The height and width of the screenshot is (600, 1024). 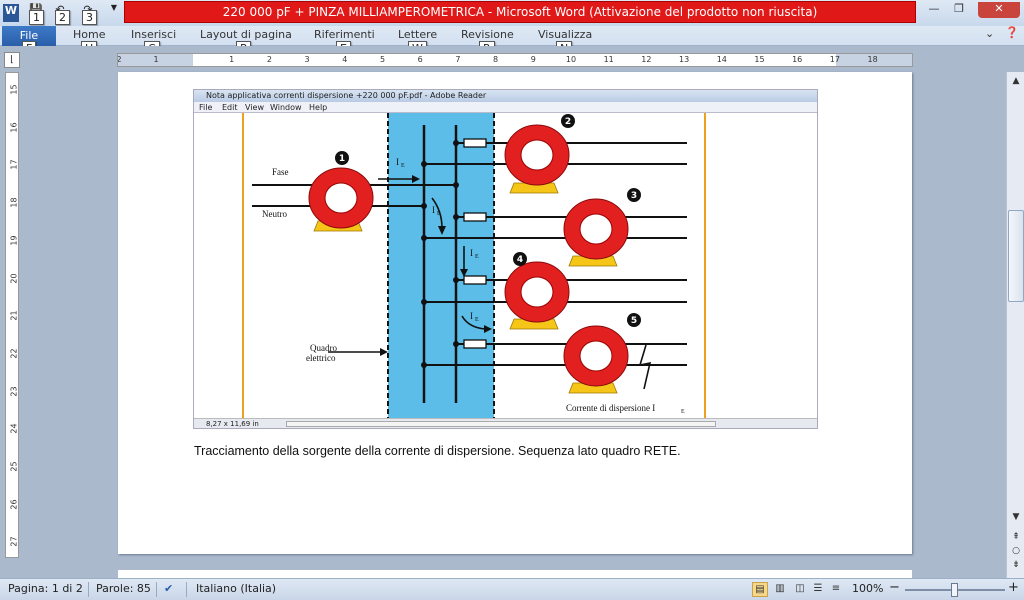 I want to click on ruler-number: 5, so click(x=382, y=59).